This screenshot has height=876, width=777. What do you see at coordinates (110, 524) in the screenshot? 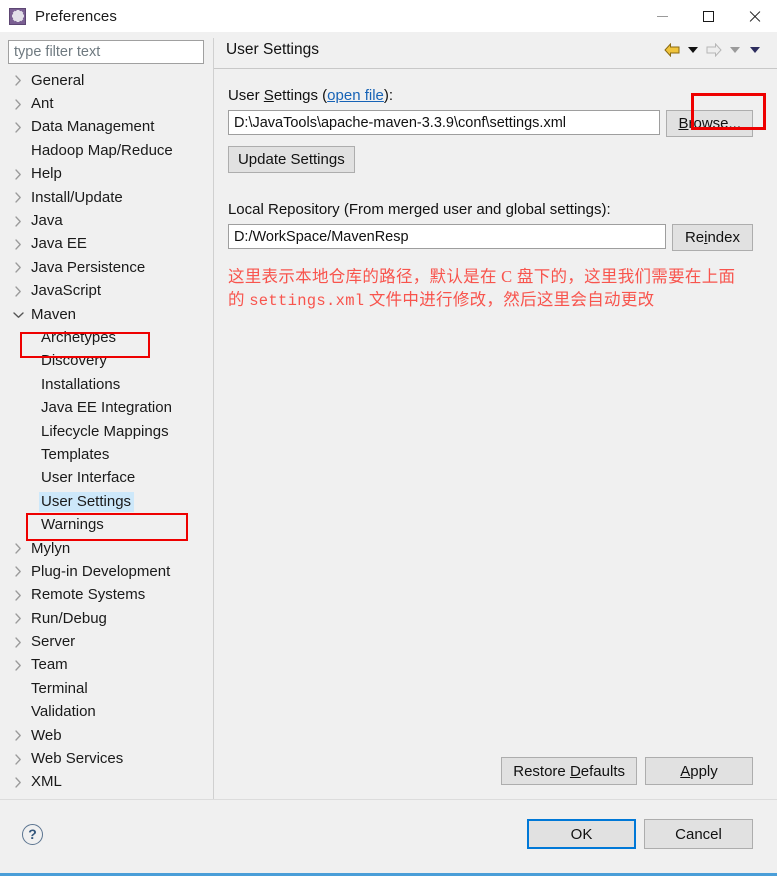
I see `sidebar-item-warnings: Warnings` at bounding box center [110, 524].